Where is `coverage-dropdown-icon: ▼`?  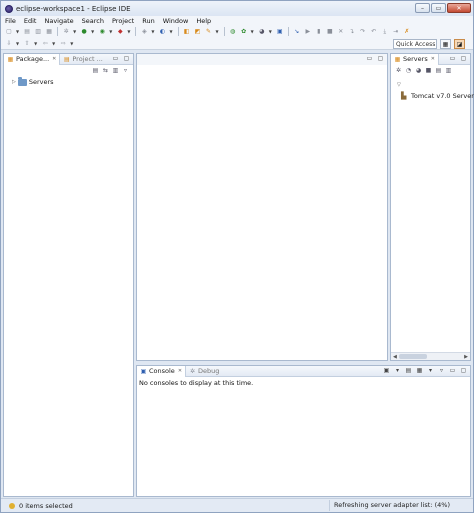 coverage-dropdown-icon: ▼ is located at coordinates (110, 31).